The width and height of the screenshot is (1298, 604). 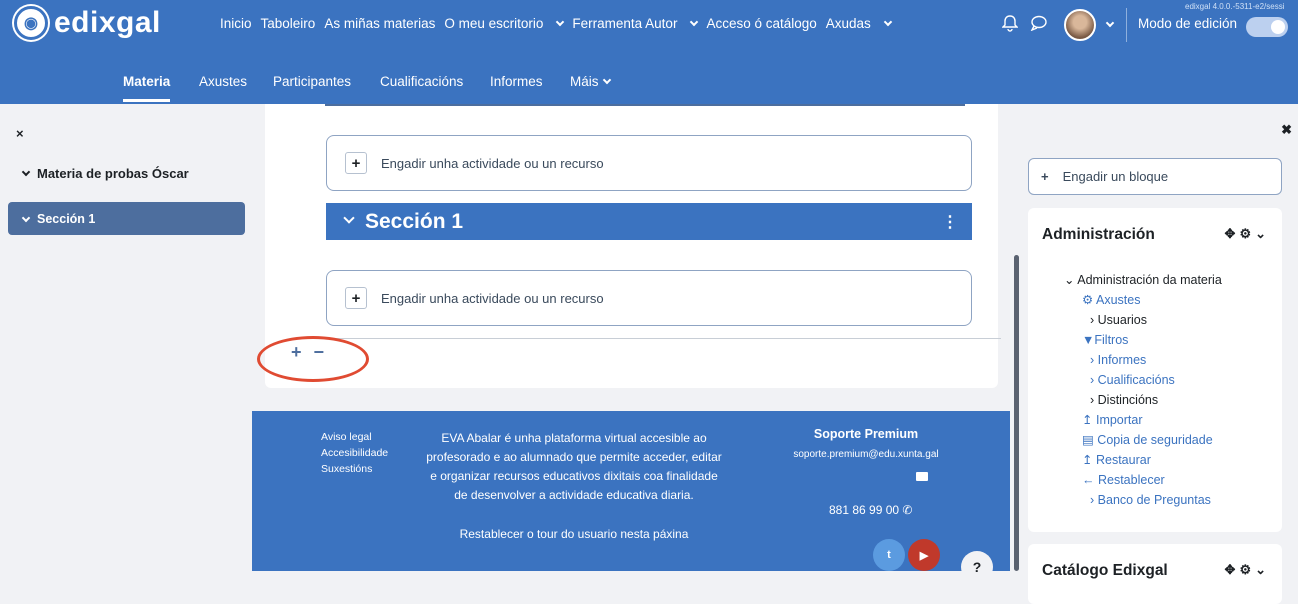 What do you see at coordinates (907, 510) in the screenshot?
I see `phone-icon: ✆` at bounding box center [907, 510].